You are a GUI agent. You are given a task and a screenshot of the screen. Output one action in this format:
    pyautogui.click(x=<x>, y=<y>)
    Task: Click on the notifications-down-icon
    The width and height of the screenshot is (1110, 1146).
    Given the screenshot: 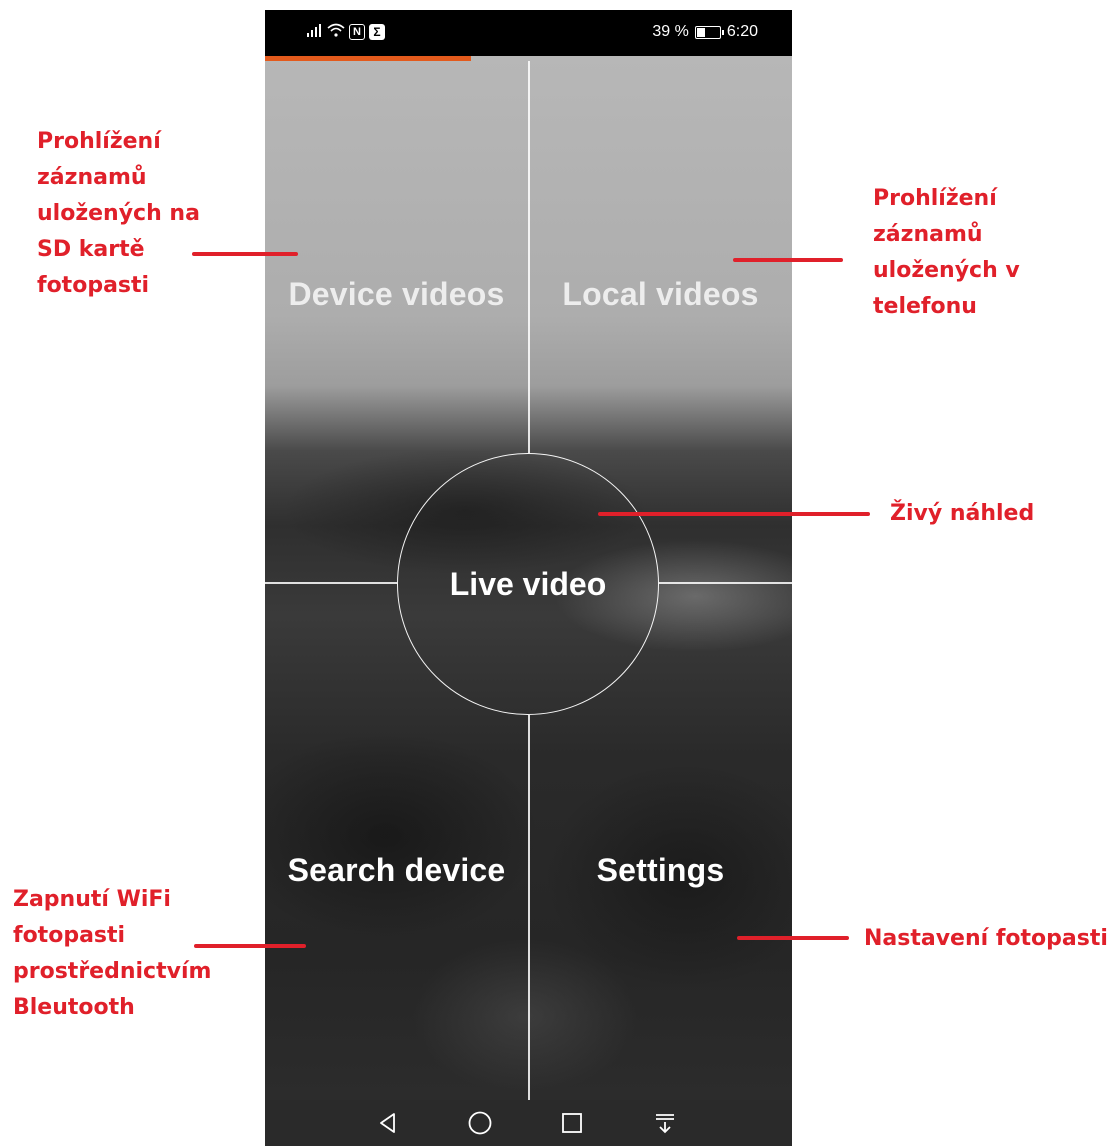 What is the action you would take?
    pyautogui.click(x=665, y=1123)
    